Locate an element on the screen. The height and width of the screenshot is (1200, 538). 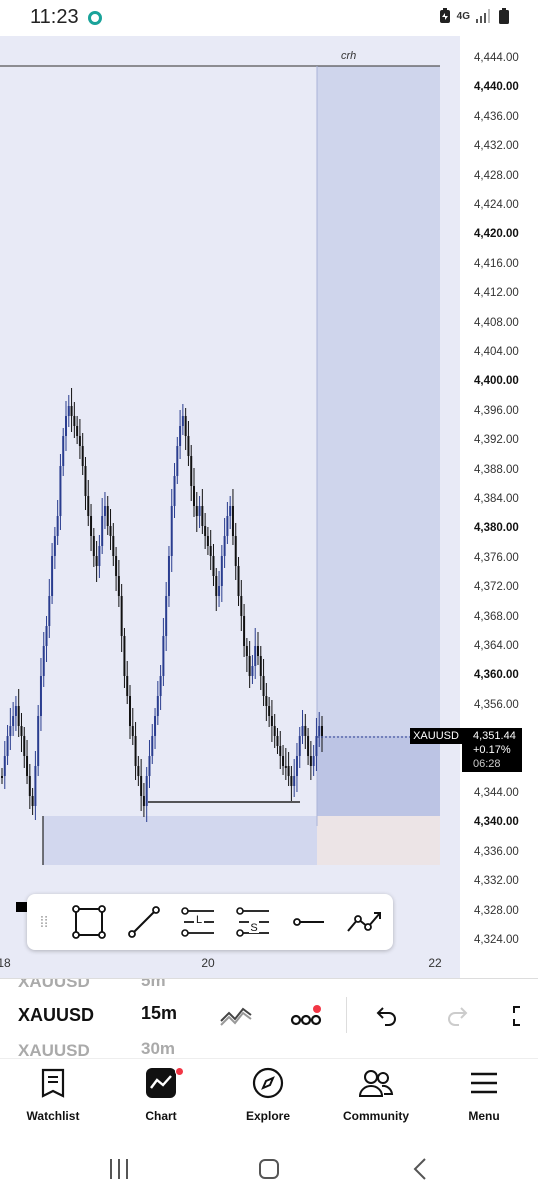
nav-watchlist: Watchlist is located at coordinates (53, 1099).